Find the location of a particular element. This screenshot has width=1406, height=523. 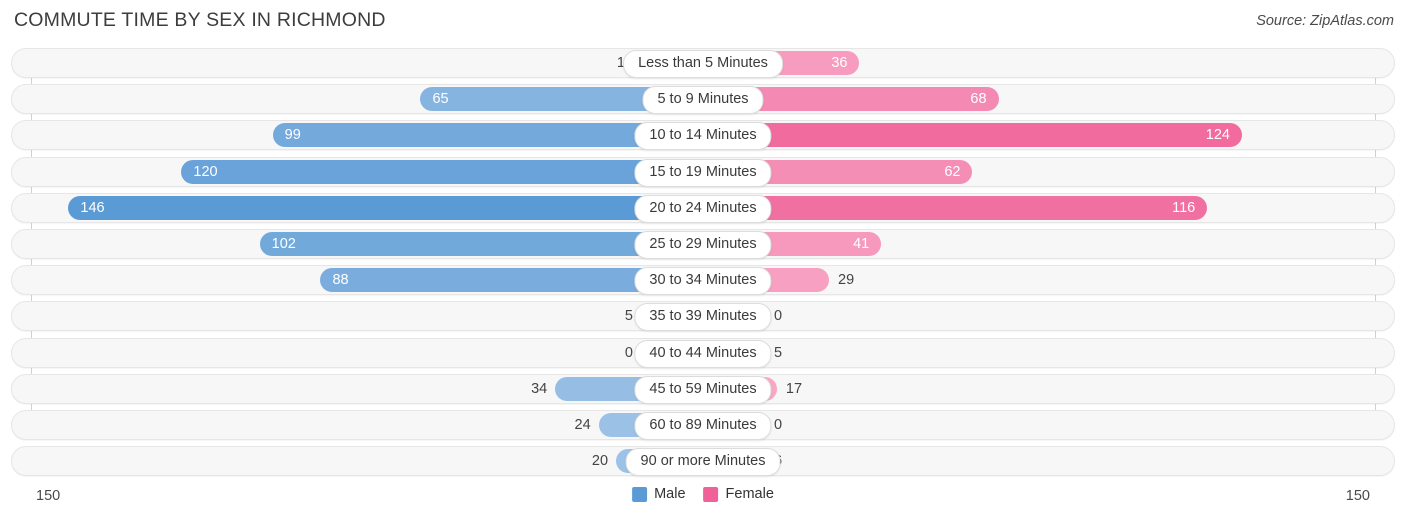

category-label: 15 to 19 Minutes is located at coordinates (703, 172).